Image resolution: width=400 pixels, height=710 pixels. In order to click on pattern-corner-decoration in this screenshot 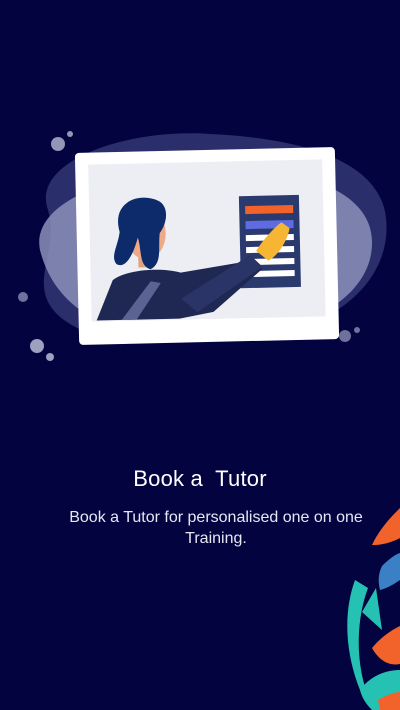, I will do `click(373, 609)`.